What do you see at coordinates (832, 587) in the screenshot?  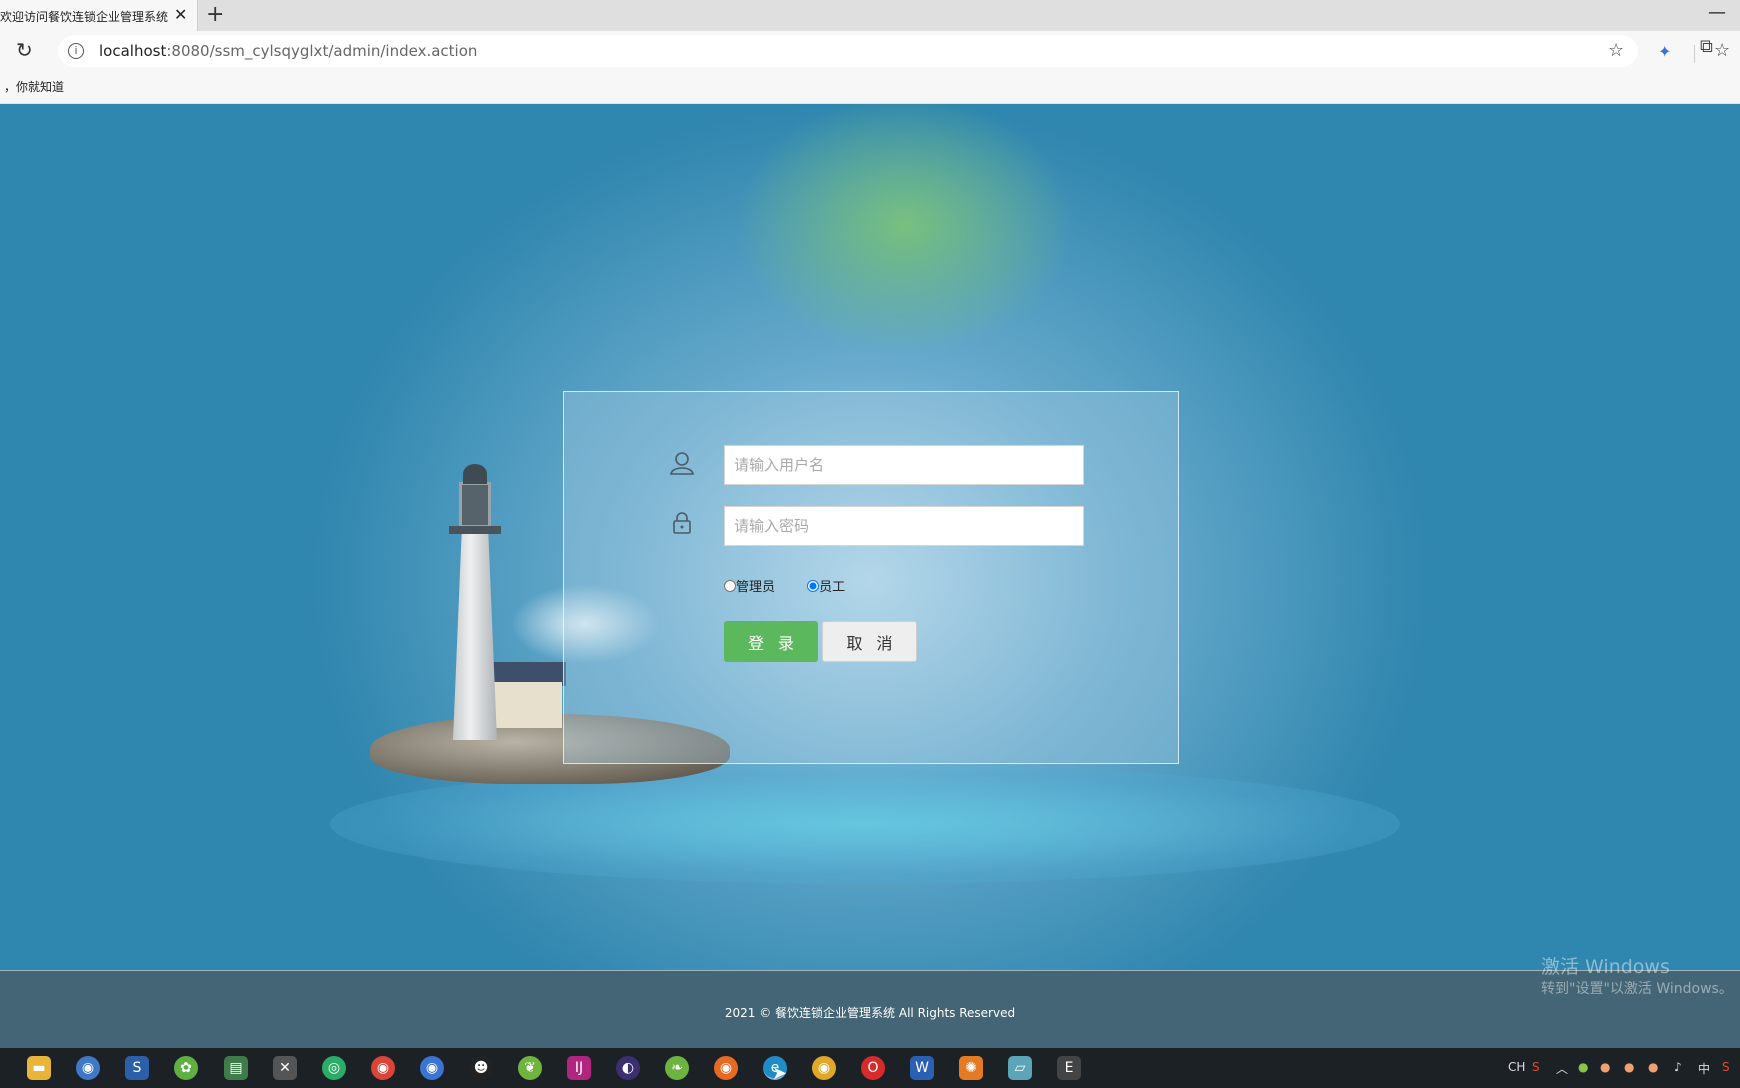 I see `role-label-staff: 员工` at bounding box center [832, 587].